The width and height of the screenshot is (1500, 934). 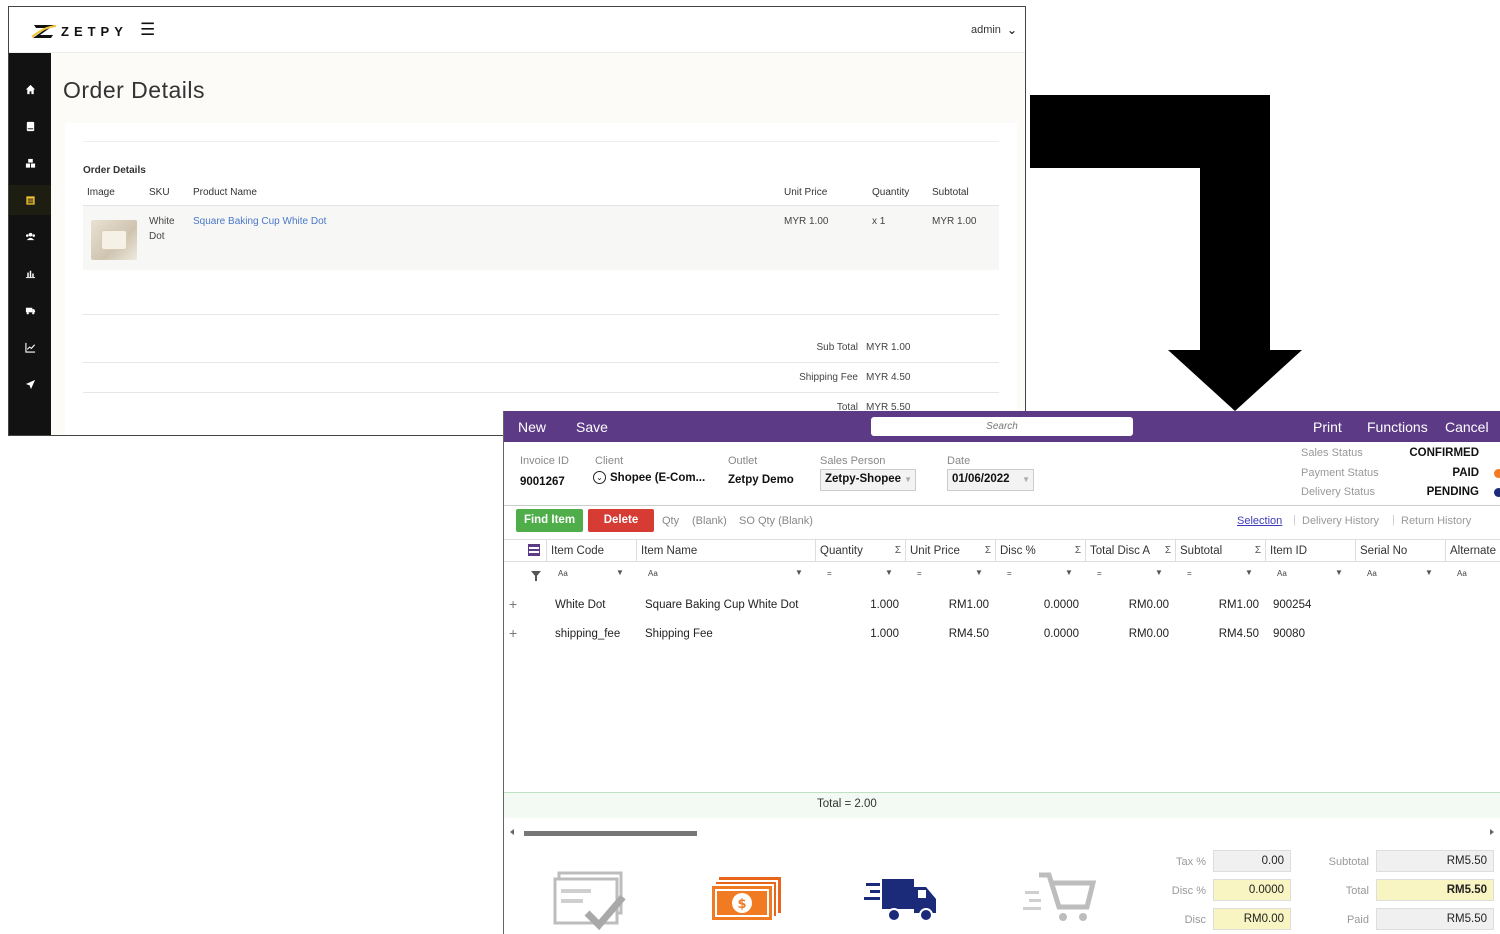 What do you see at coordinates (259, 221) in the screenshot?
I see `product-name-link: Square Baking Cup White Dot` at bounding box center [259, 221].